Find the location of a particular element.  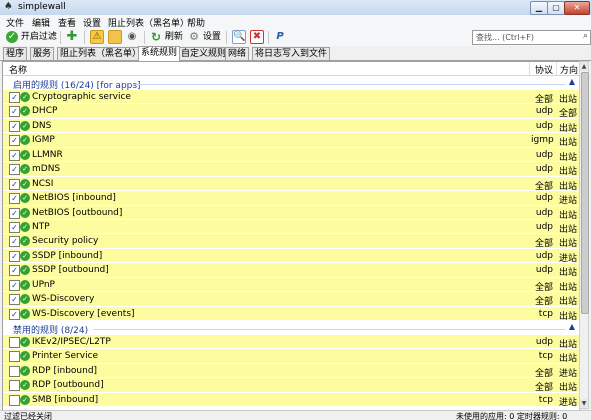

add-button: ✚ is located at coordinates (72, 37).